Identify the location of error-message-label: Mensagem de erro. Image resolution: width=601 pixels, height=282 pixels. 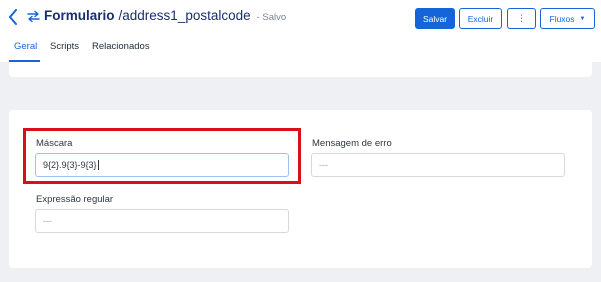
(352, 143).